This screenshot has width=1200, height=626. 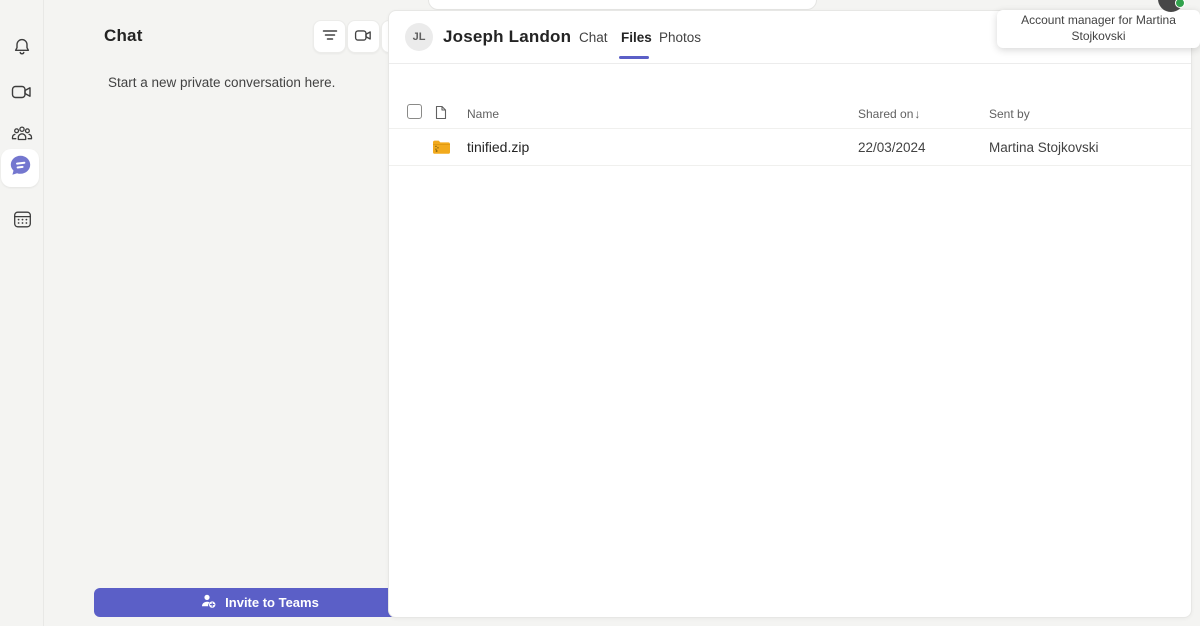 I want to click on avatar: JL, so click(x=419, y=37).